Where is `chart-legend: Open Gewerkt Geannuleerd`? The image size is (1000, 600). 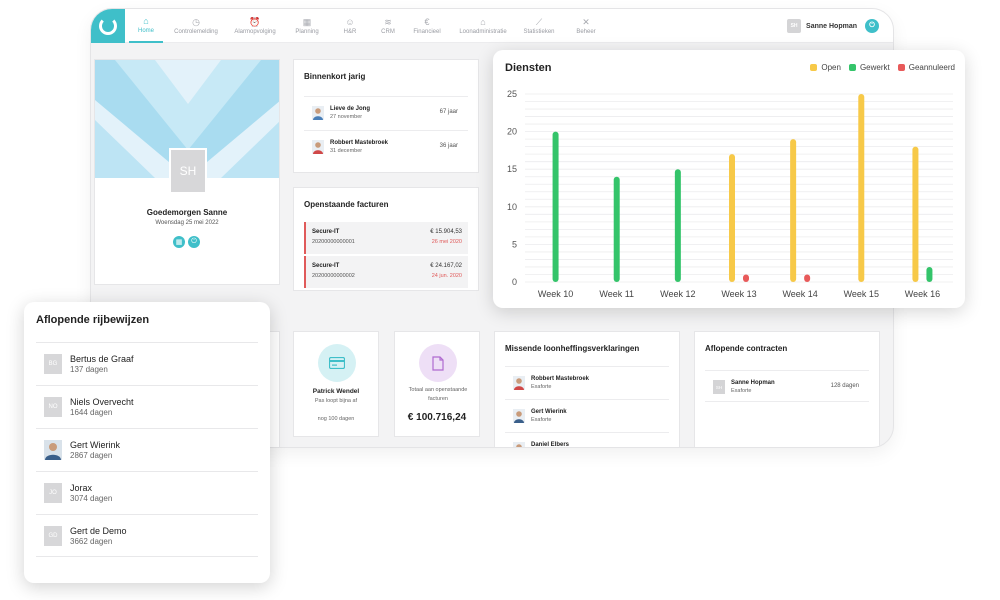 chart-legend: Open Gewerkt Geannuleerd is located at coordinates (882, 67).